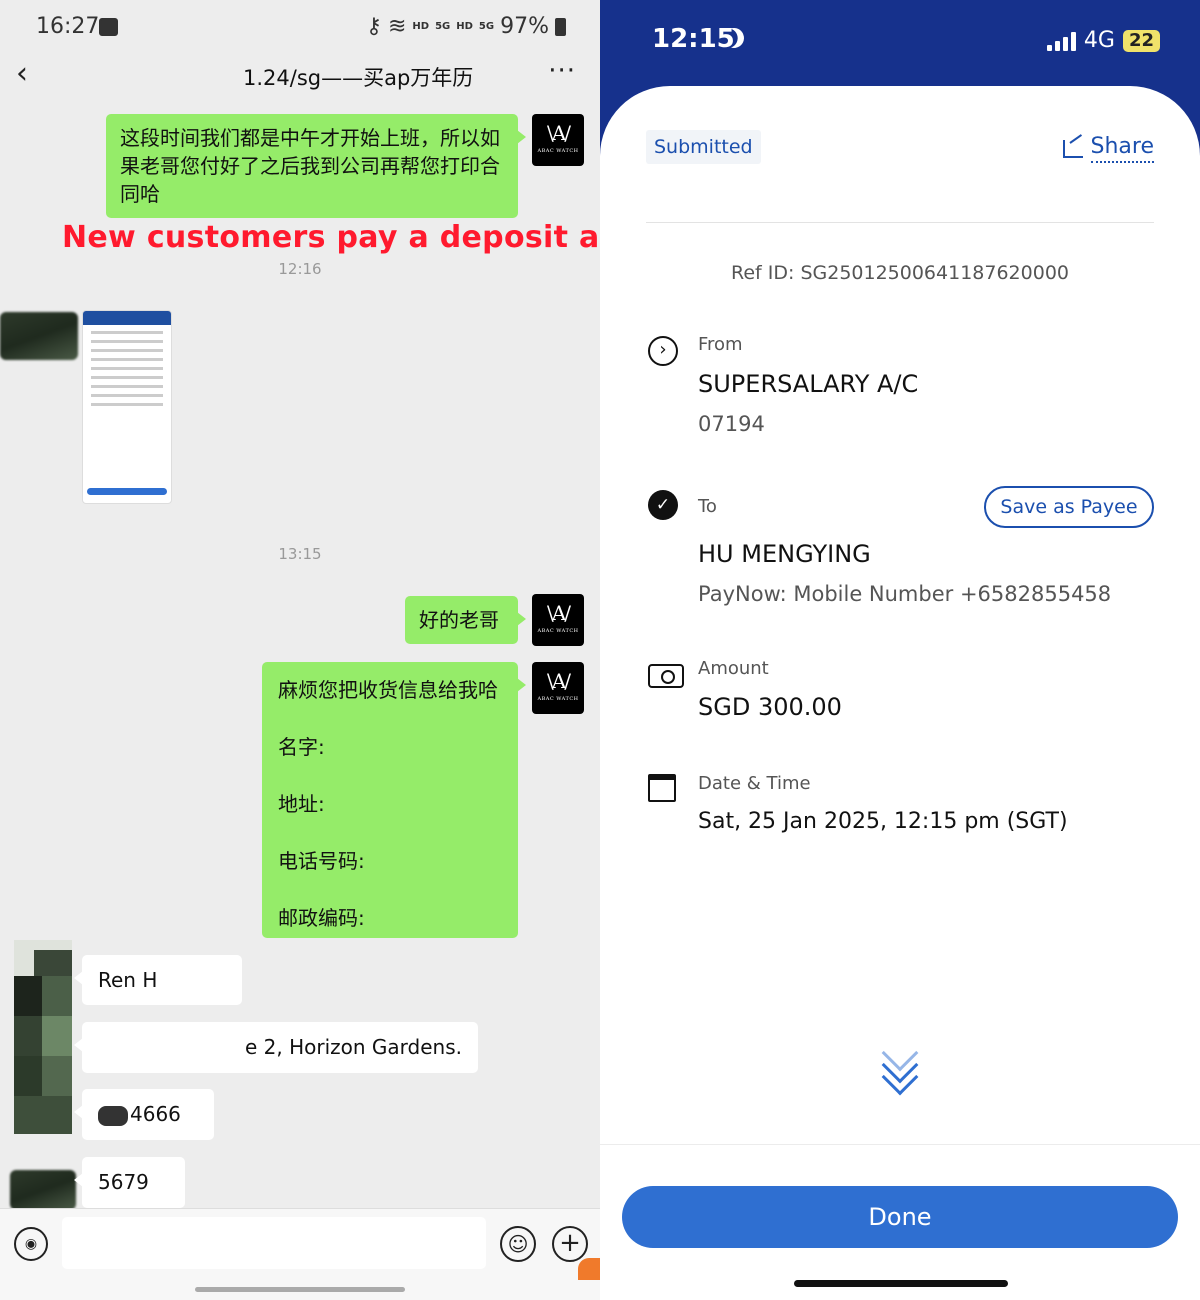 The height and width of the screenshot is (1300, 1200). What do you see at coordinates (562, 71) in the screenshot?
I see `more-options-button: ···` at bounding box center [562, 71].